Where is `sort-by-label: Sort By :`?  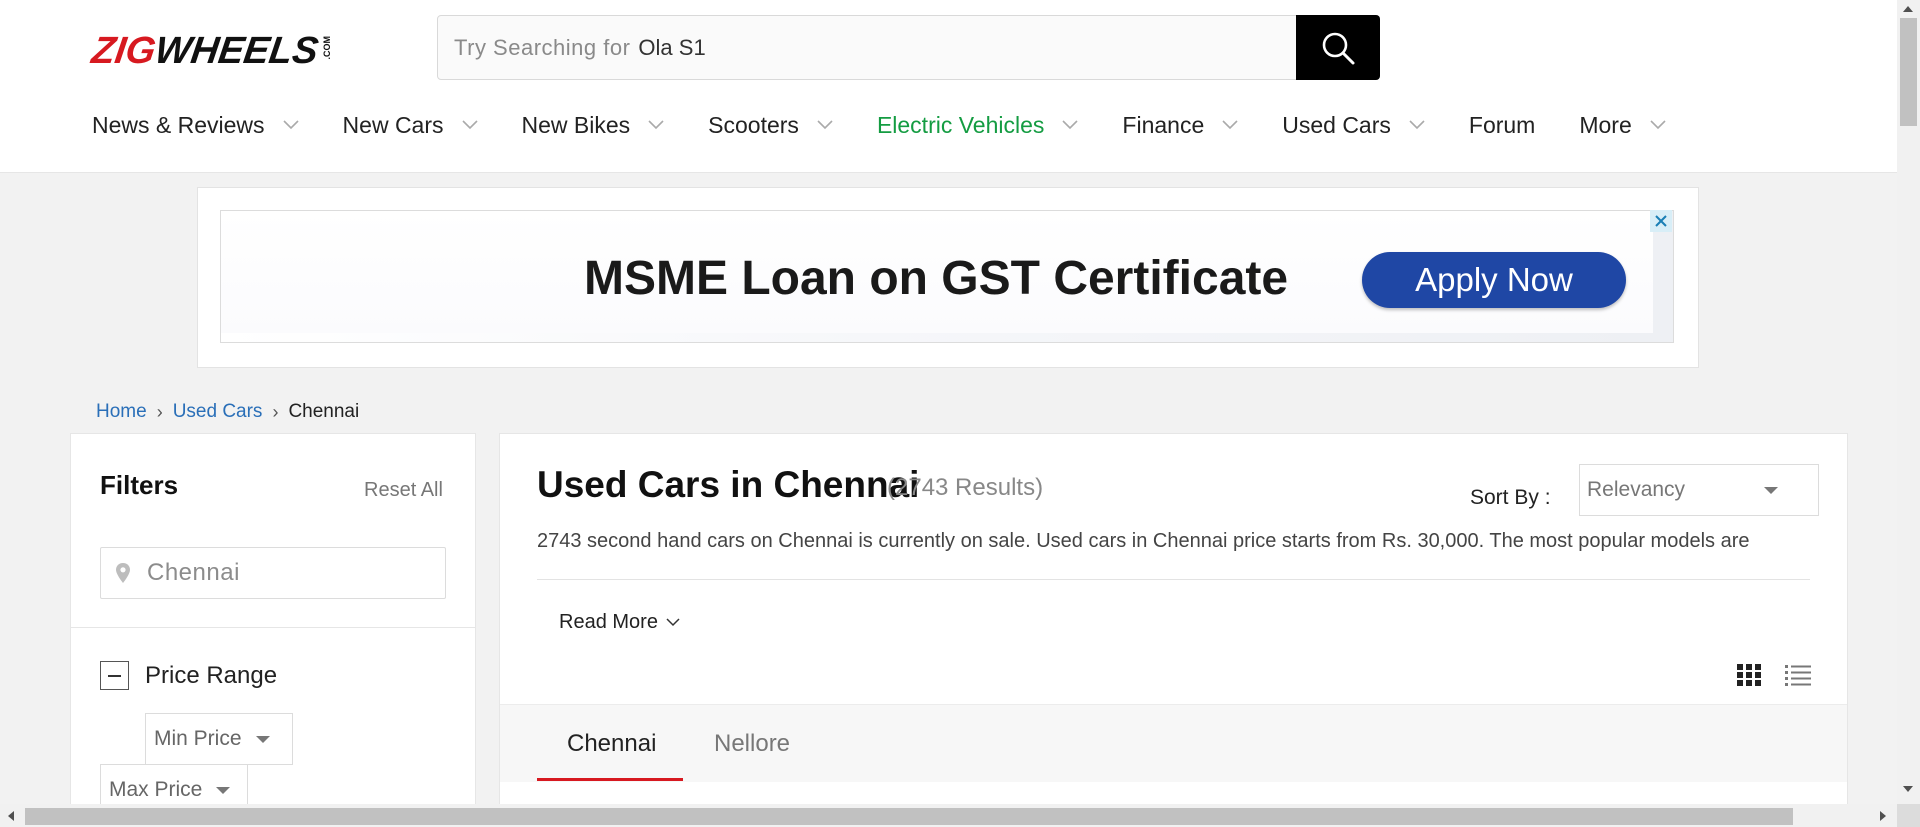
sort-by-label: Sort By : is located at coordinates (1510, 497).